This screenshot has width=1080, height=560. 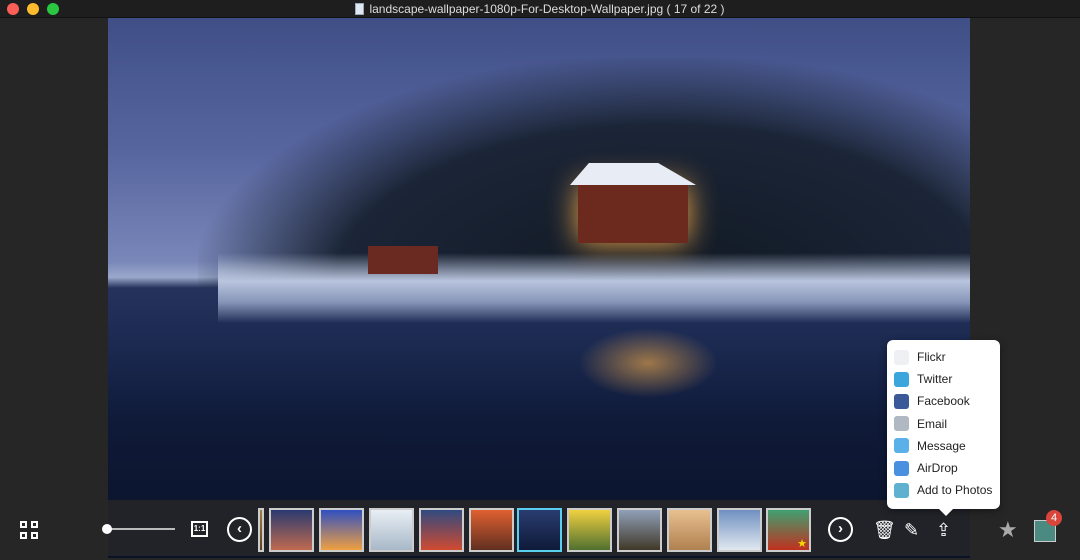 I want to click on photos-icon, so click(x=901, y=490).